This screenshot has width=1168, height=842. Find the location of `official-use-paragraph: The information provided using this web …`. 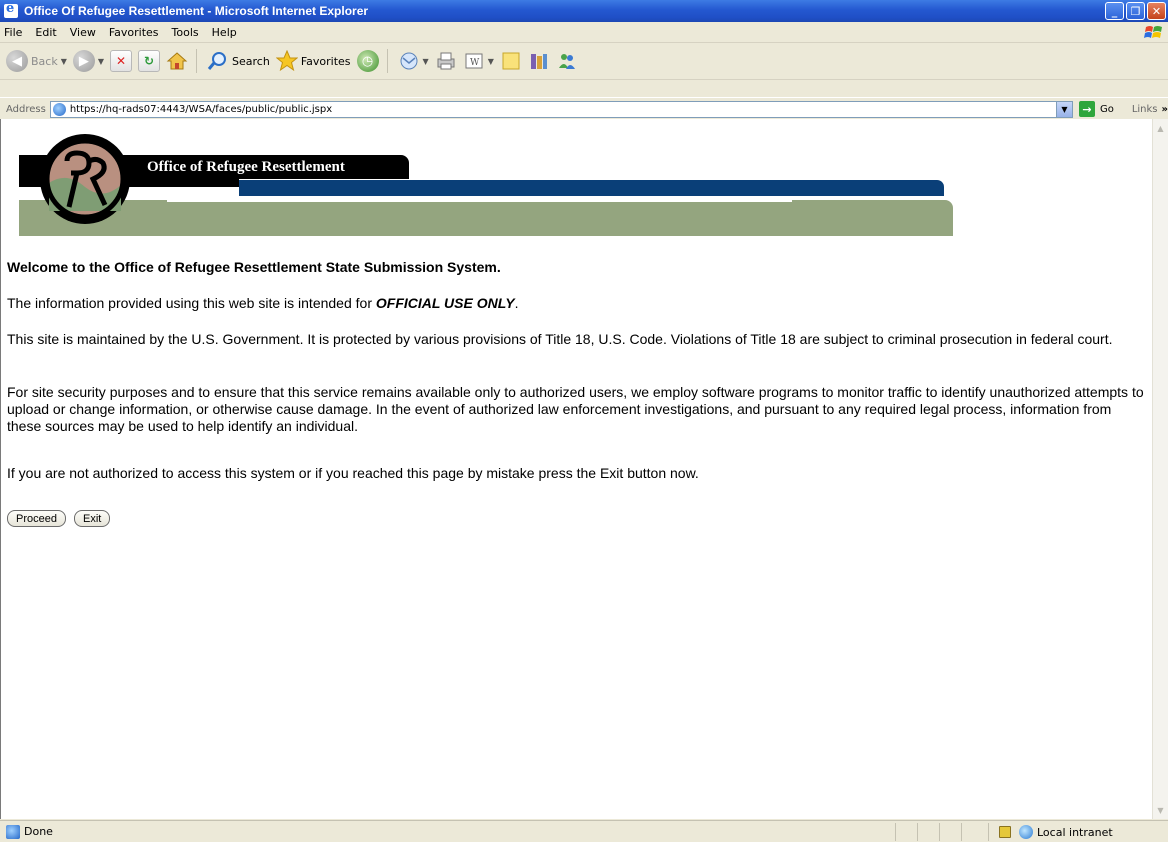

official-use-paragraph: The information provided using this web … is located at coordinates (577, 303).